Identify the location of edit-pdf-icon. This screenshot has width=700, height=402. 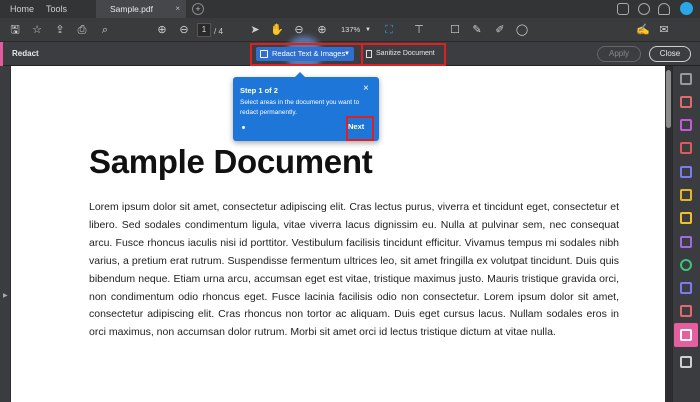
(686, 125).